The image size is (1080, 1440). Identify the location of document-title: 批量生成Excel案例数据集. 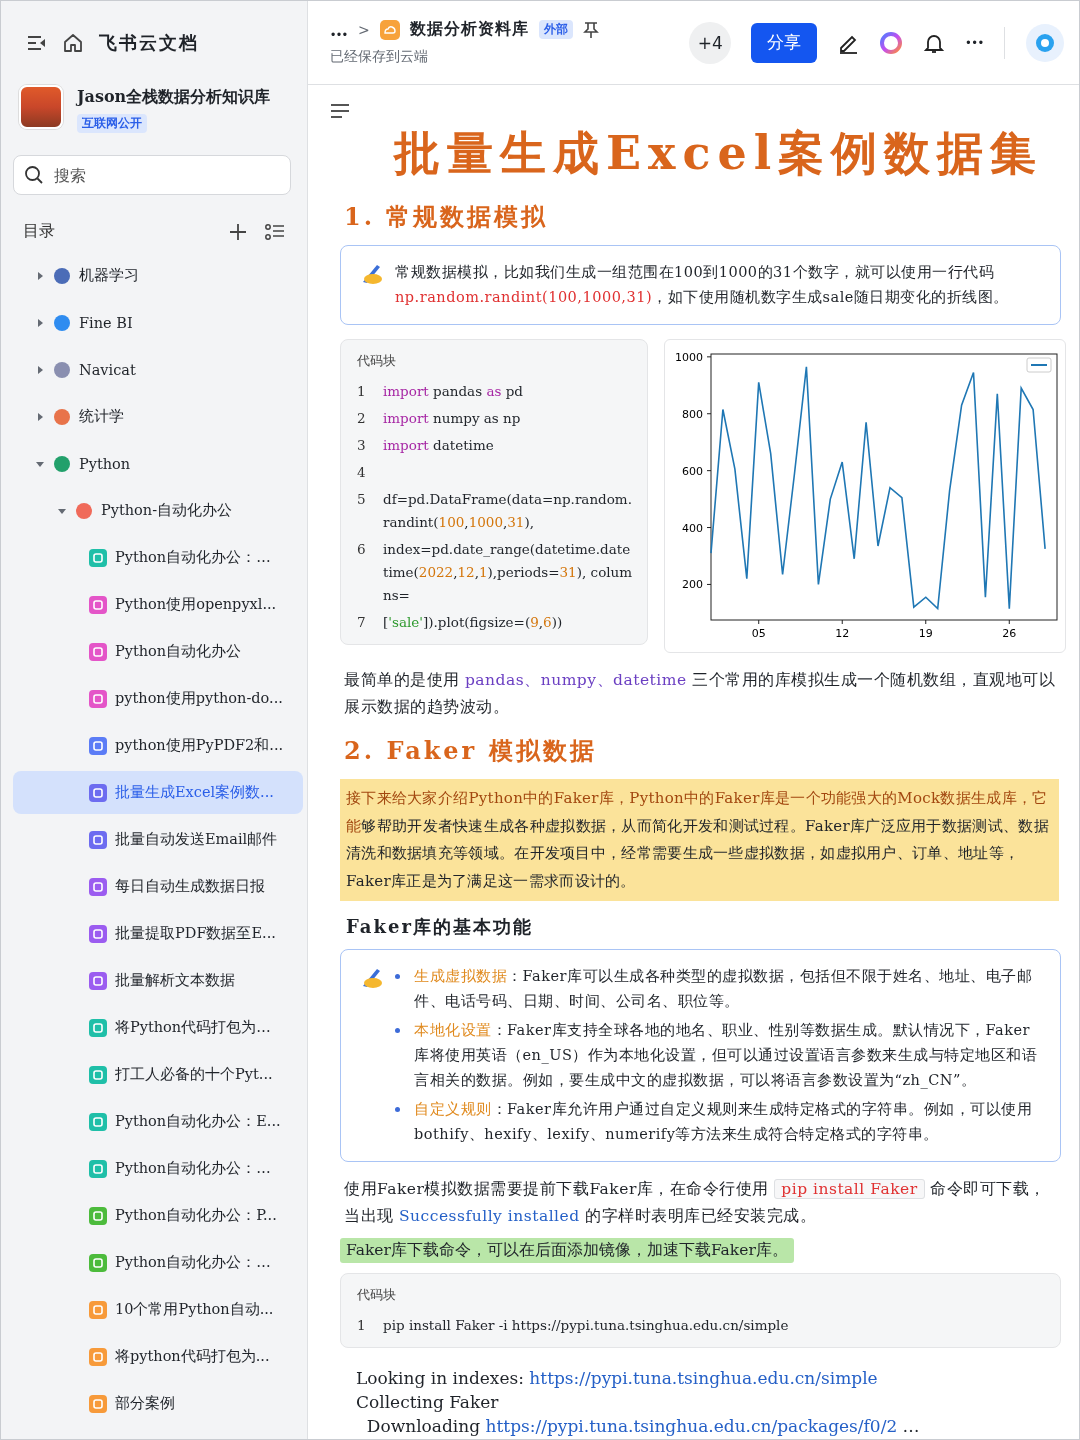
(719, 153).